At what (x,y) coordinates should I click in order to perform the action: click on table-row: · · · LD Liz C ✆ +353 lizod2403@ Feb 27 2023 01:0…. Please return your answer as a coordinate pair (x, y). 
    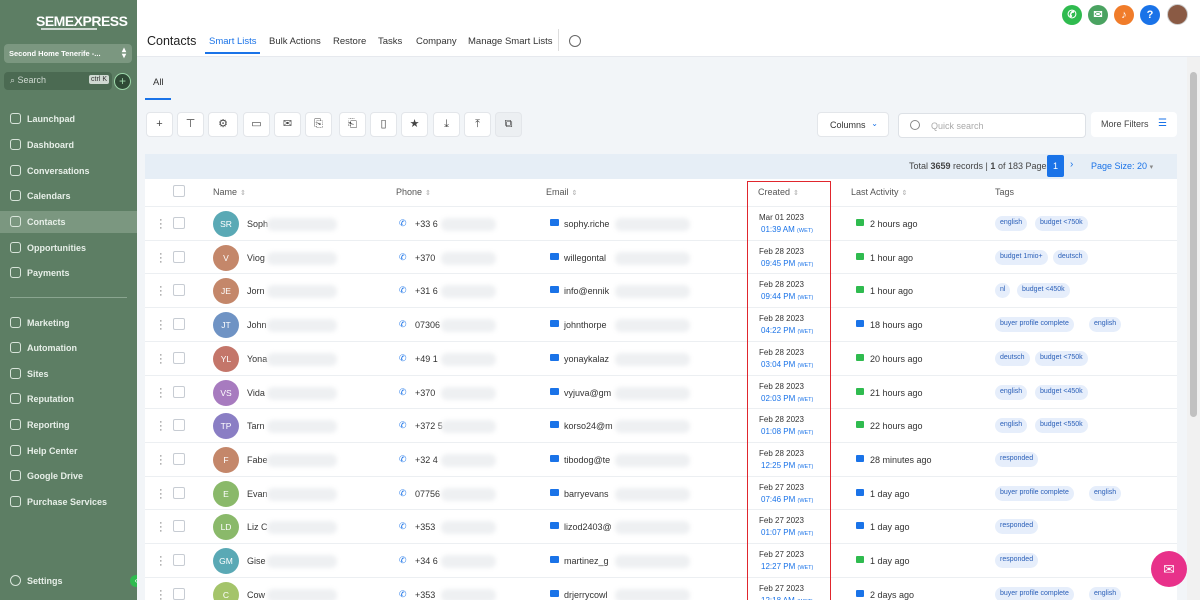
    Looking at the image, I should click on (661, 526).